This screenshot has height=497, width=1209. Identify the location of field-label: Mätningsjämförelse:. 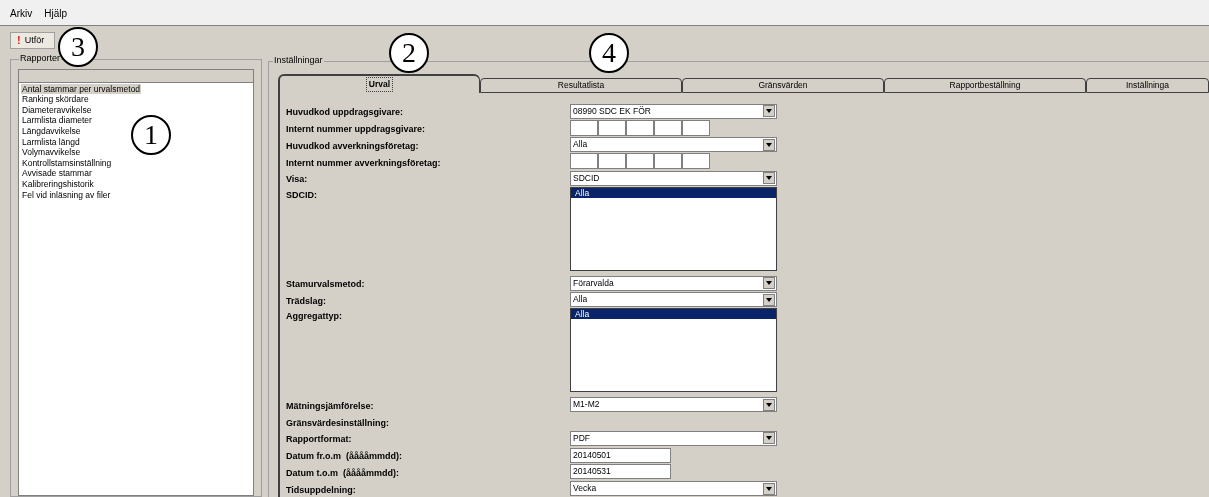
(330, 406).